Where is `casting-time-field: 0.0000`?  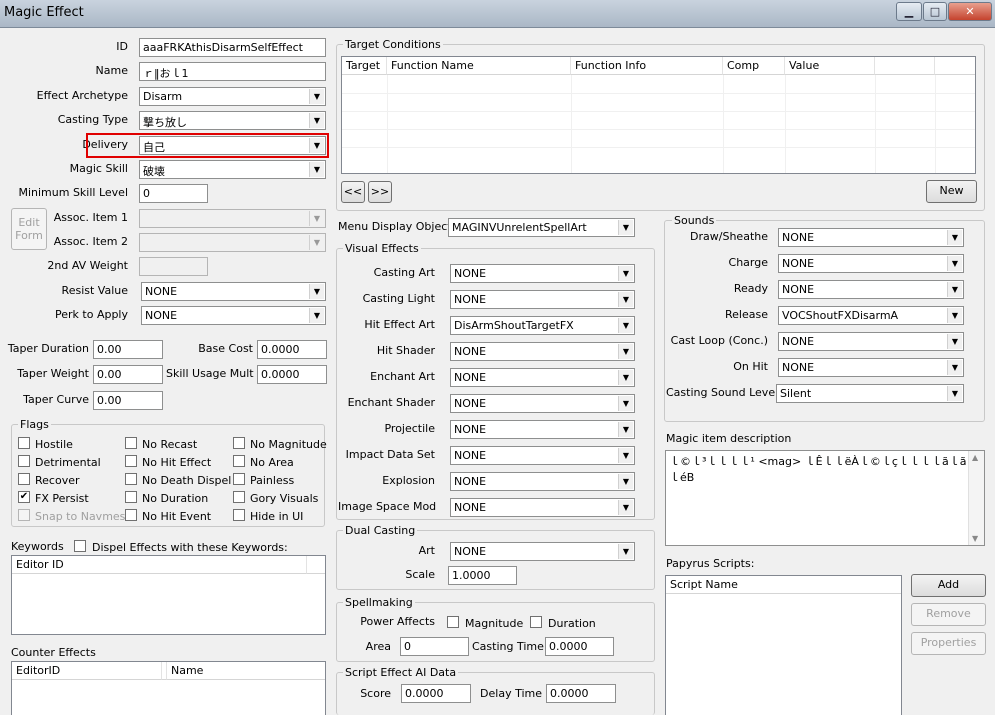 casting-time-field: 0.0000 is located at coordinates (579, 646).